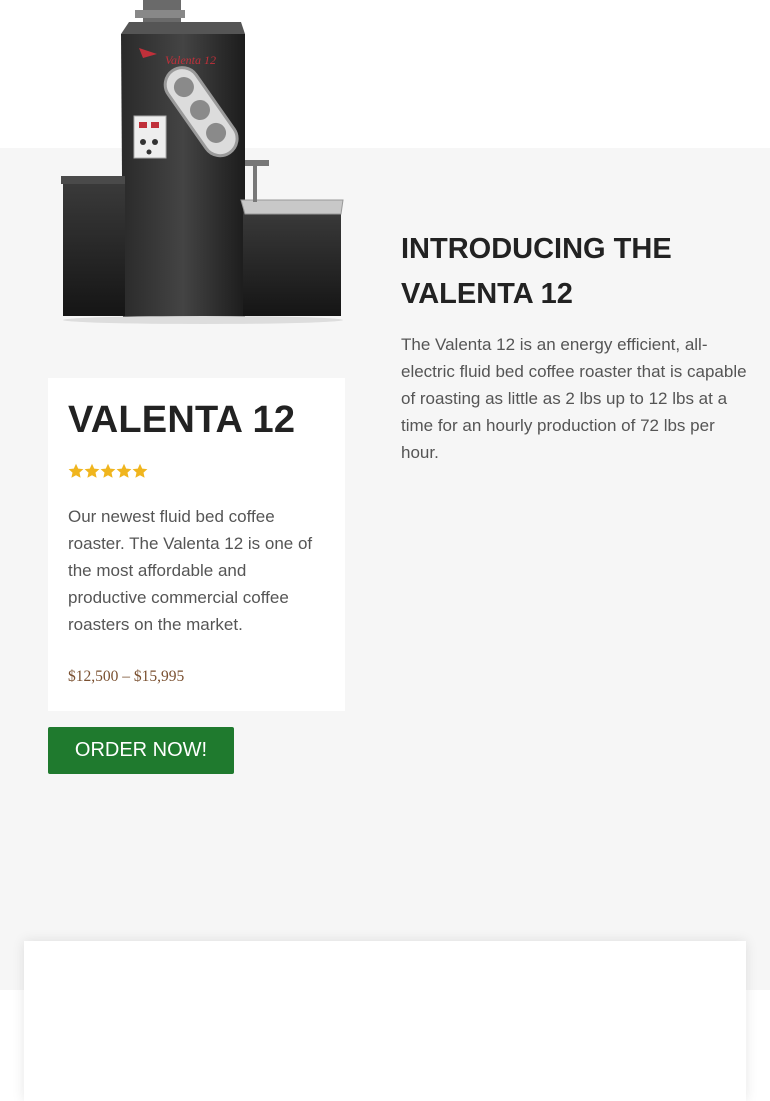 Image resolution: width=770 pixels, height=1101 pixels. Describe the element at coordinates (196, 472) in the screenshot. I see `star-rating` at that location.